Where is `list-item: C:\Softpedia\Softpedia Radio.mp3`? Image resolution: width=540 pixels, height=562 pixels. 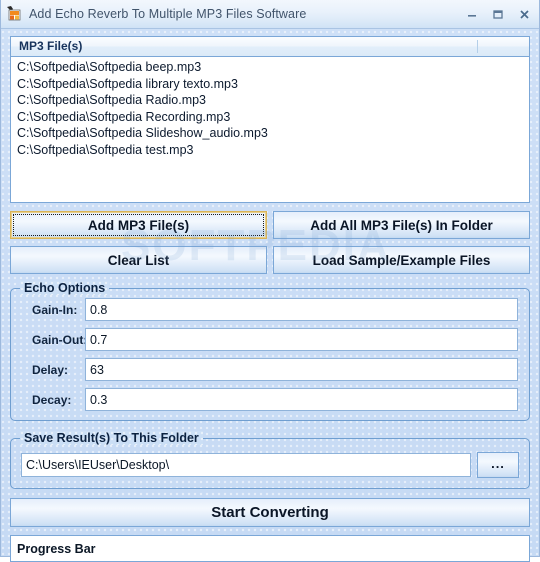
list-item: C:\Softpedia\Softpedia Radio.mp3 is located at coordinates (270, 100).